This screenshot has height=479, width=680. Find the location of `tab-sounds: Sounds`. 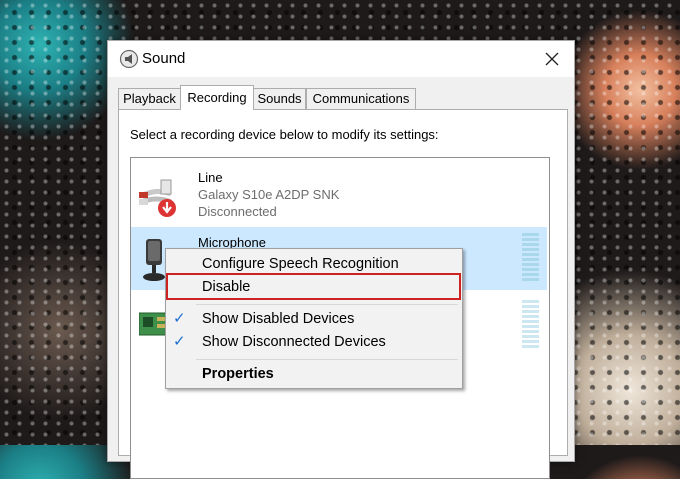

tab-sounds: Sounds is located at coordinates (279, 98).